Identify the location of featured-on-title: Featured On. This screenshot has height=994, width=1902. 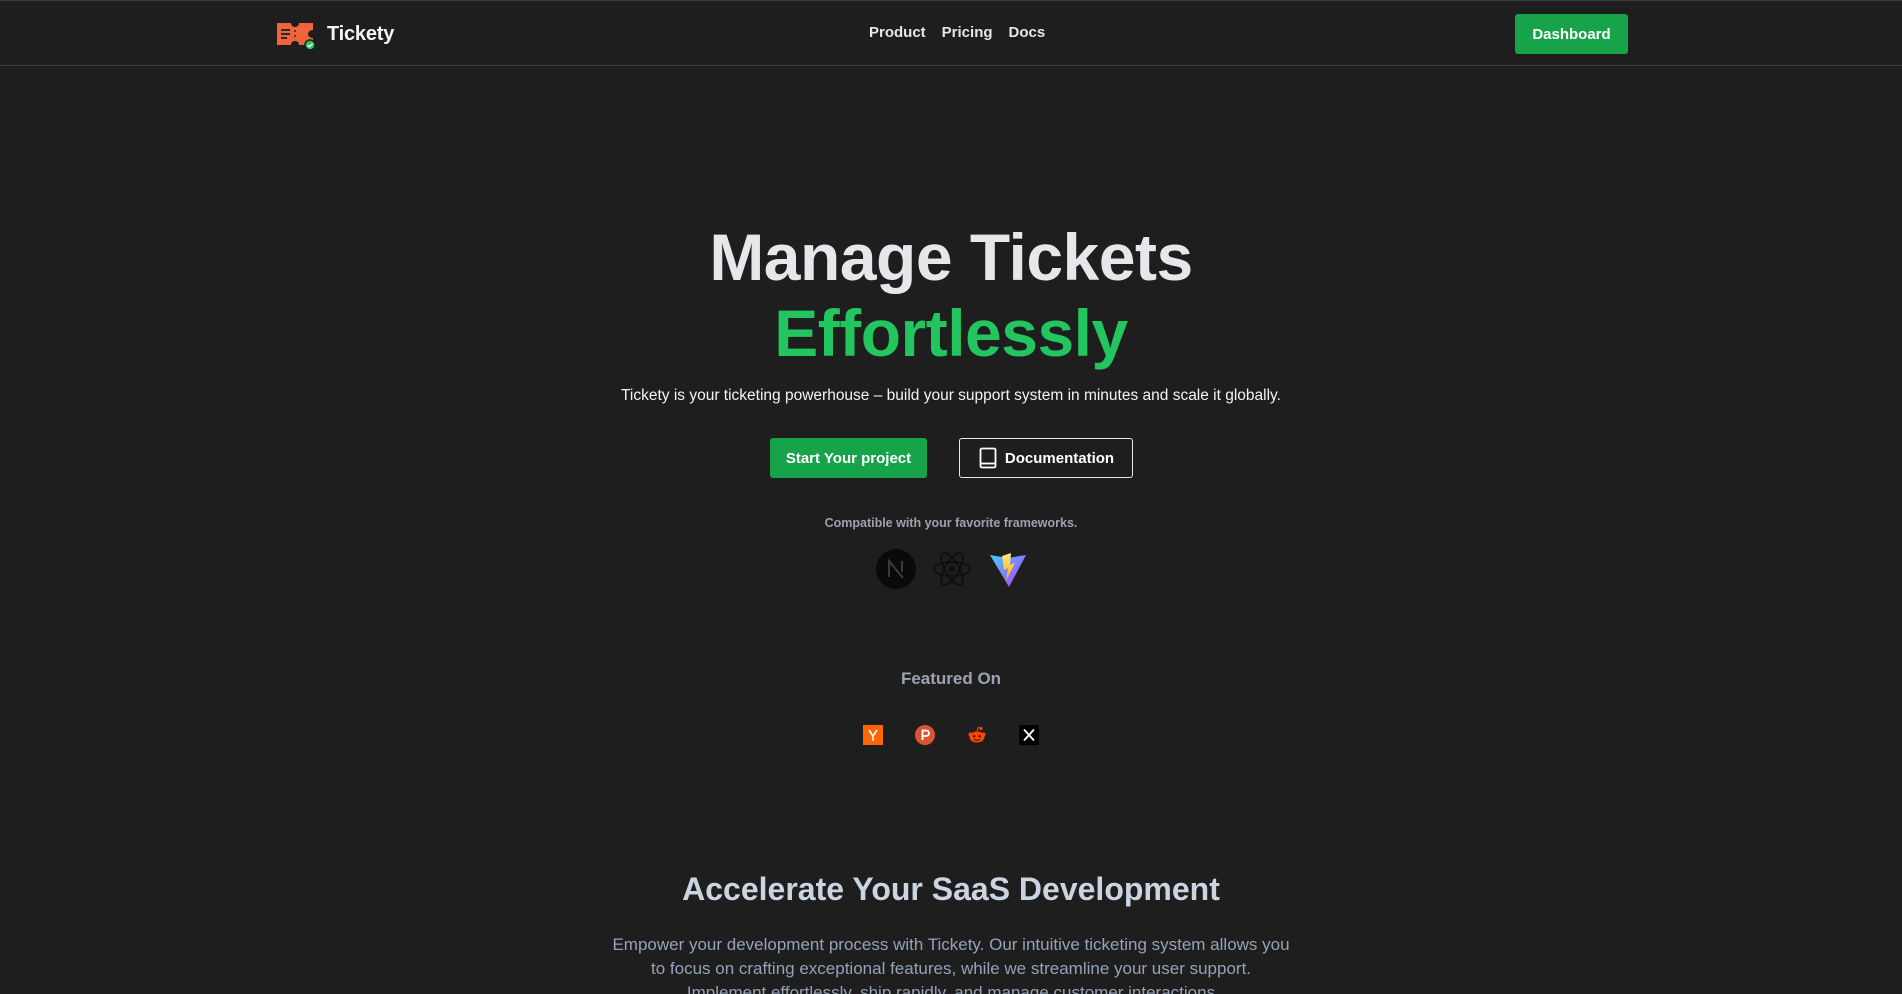
(951, 678).